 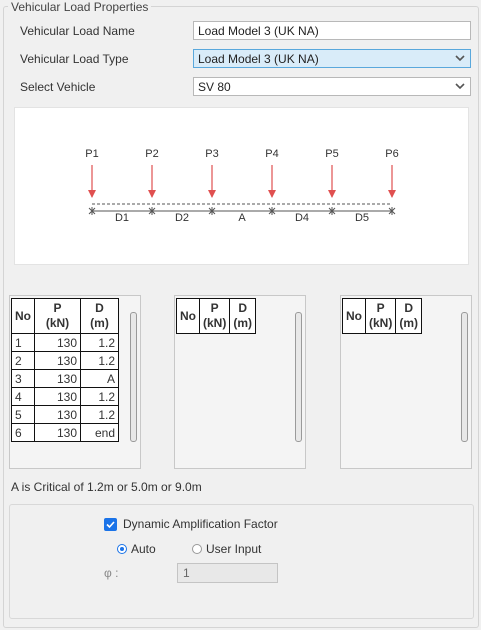 What do you see at coordinates (99, 378) in the screenshot?
I see `td-d: A` at bounding box center [99, 378].